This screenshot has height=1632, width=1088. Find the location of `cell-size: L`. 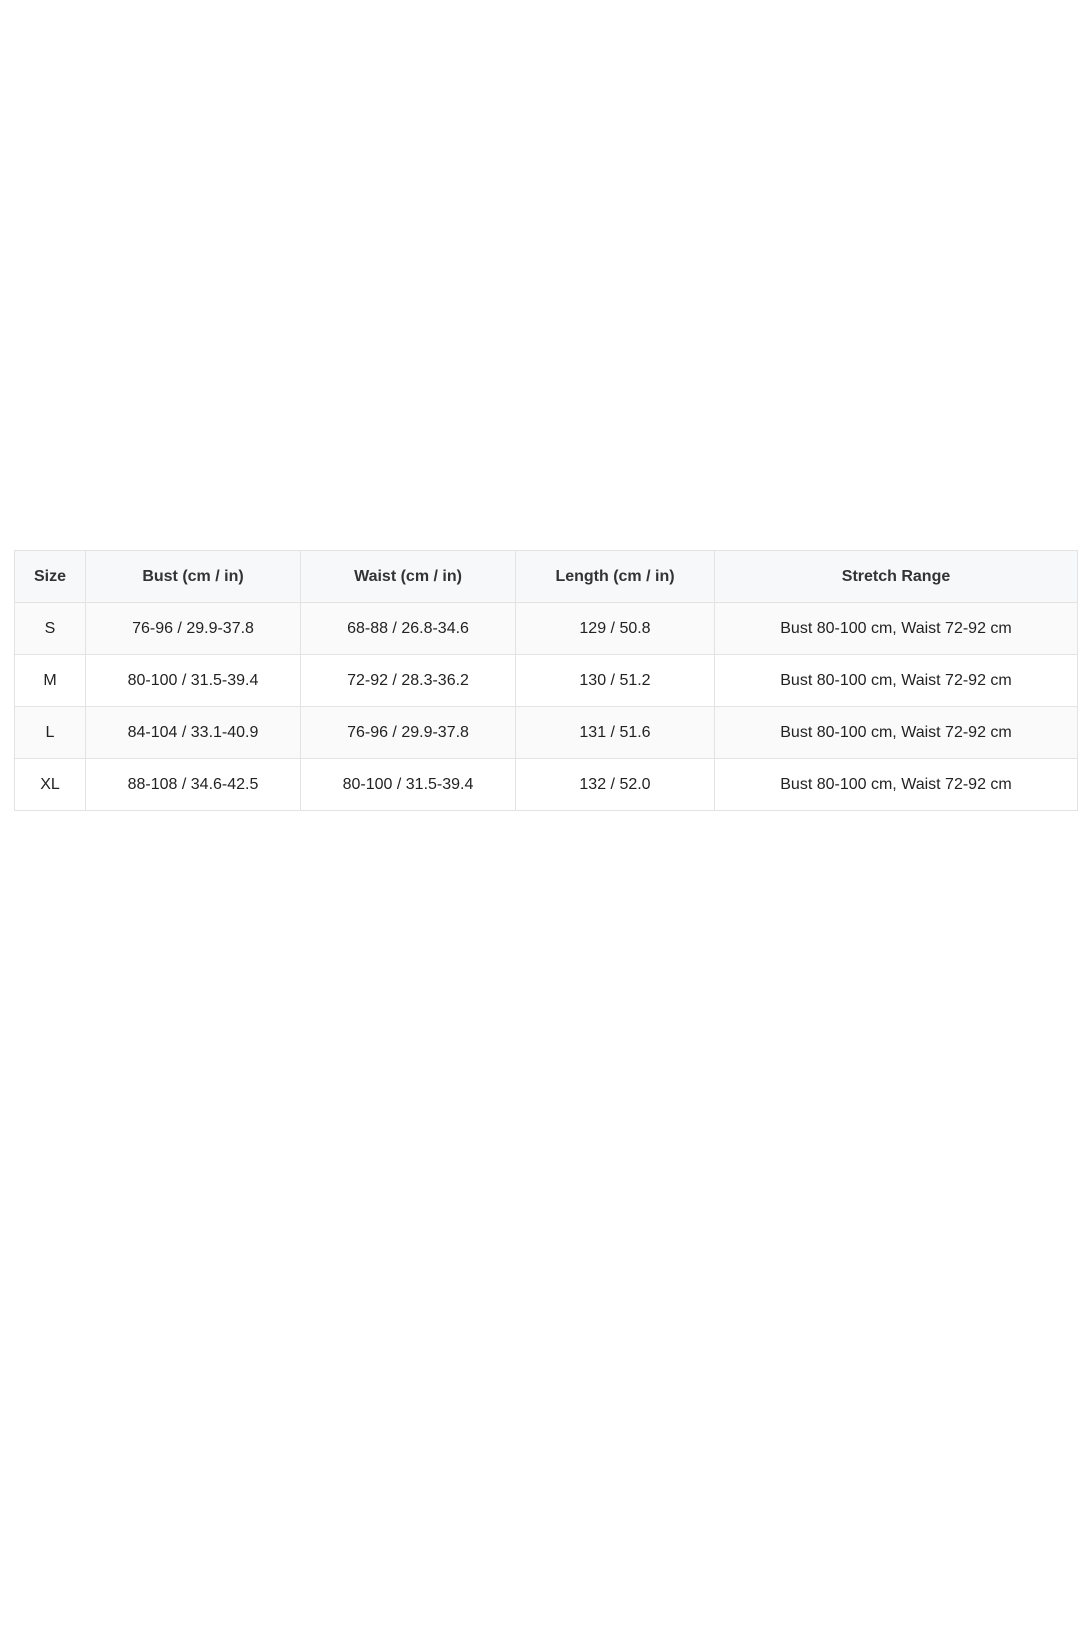

cell-size: L is located at coordinates (50, 732).